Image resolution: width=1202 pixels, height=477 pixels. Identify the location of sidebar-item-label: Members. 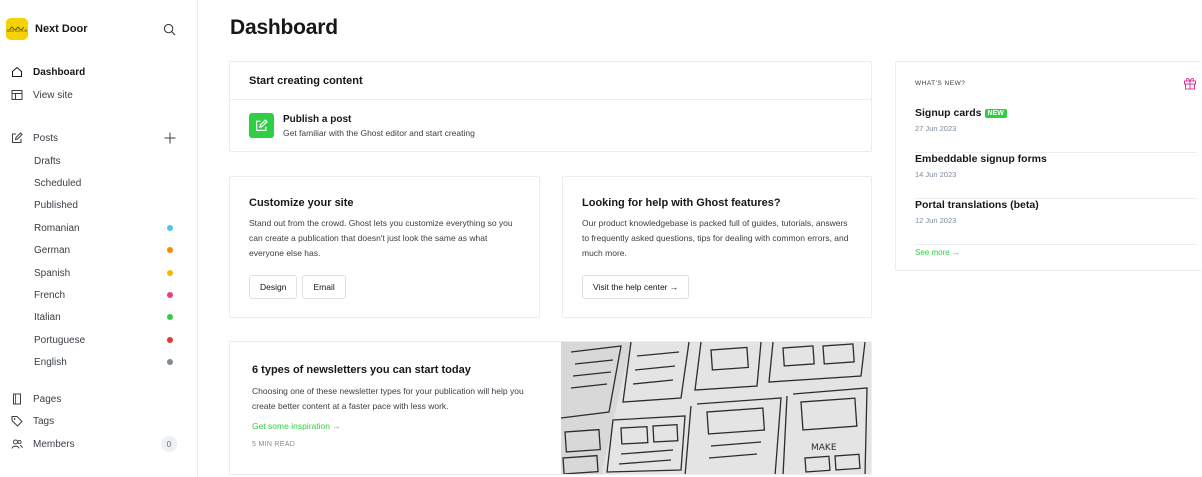
(54, 444).